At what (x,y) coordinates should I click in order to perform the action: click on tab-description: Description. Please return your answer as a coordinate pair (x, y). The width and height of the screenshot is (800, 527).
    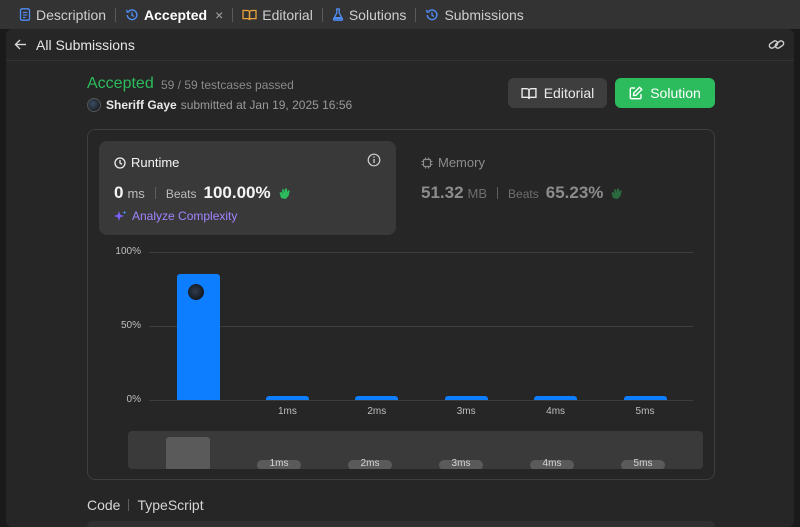
    Looking at the image, I should click on (62, 14).